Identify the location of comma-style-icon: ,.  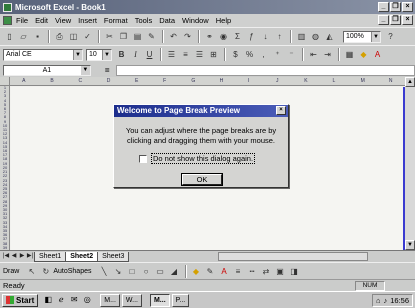
(263, 54).